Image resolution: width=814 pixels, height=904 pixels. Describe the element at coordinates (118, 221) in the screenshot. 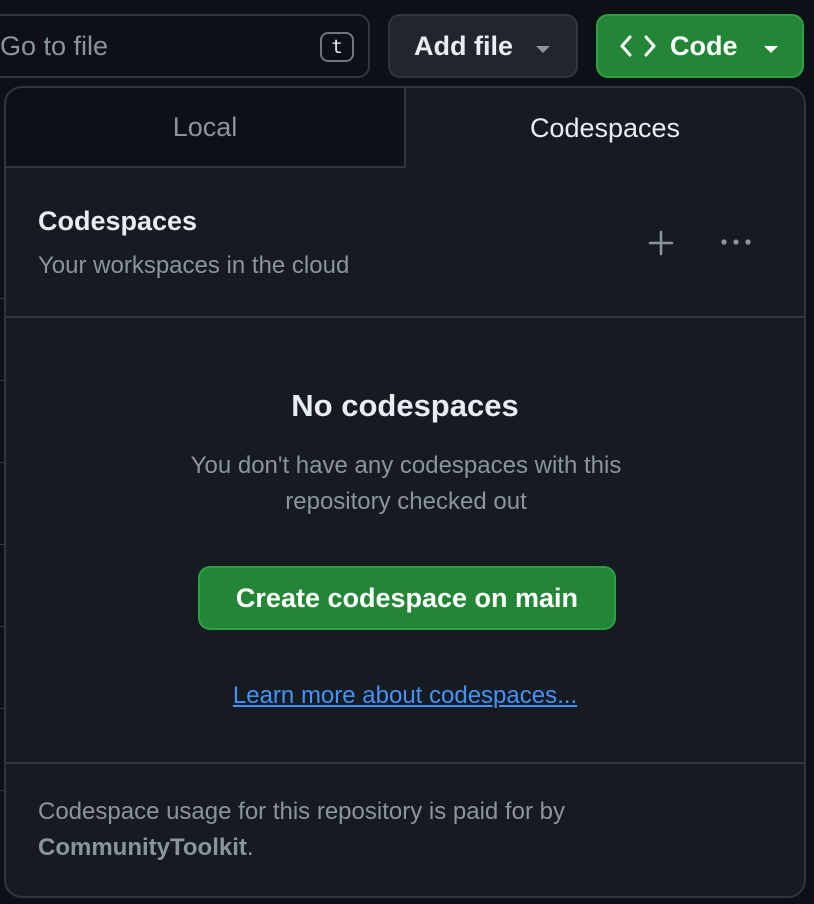

I see `codespaces-title: Codespaces` at that location.